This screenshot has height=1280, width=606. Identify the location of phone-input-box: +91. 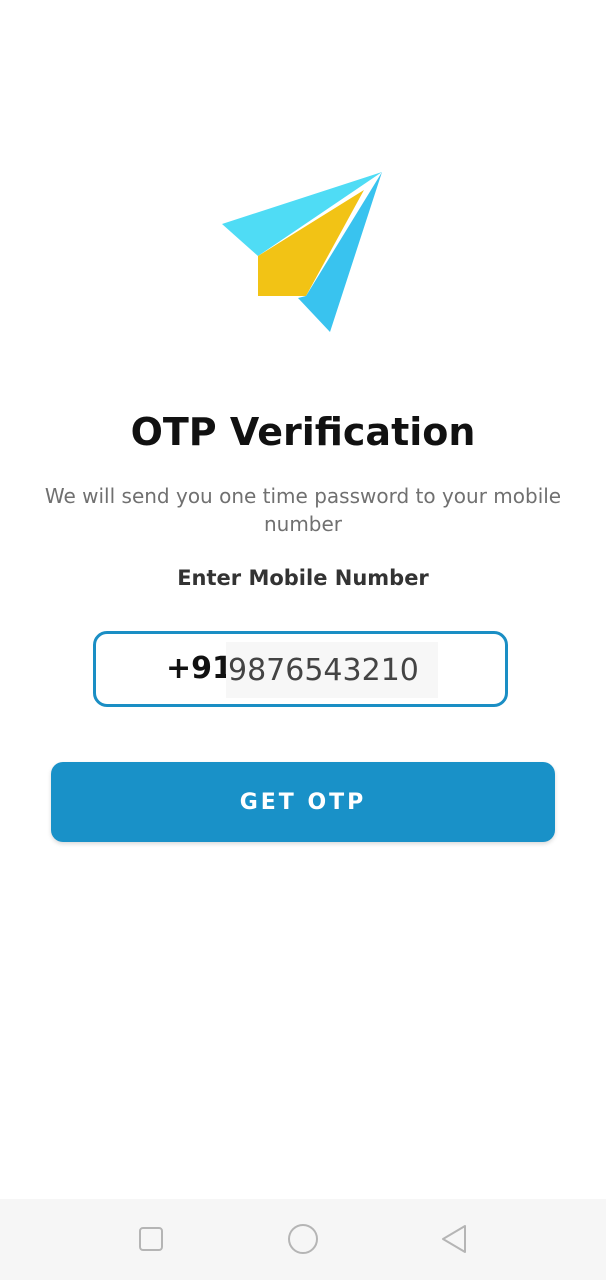
(300, 669).